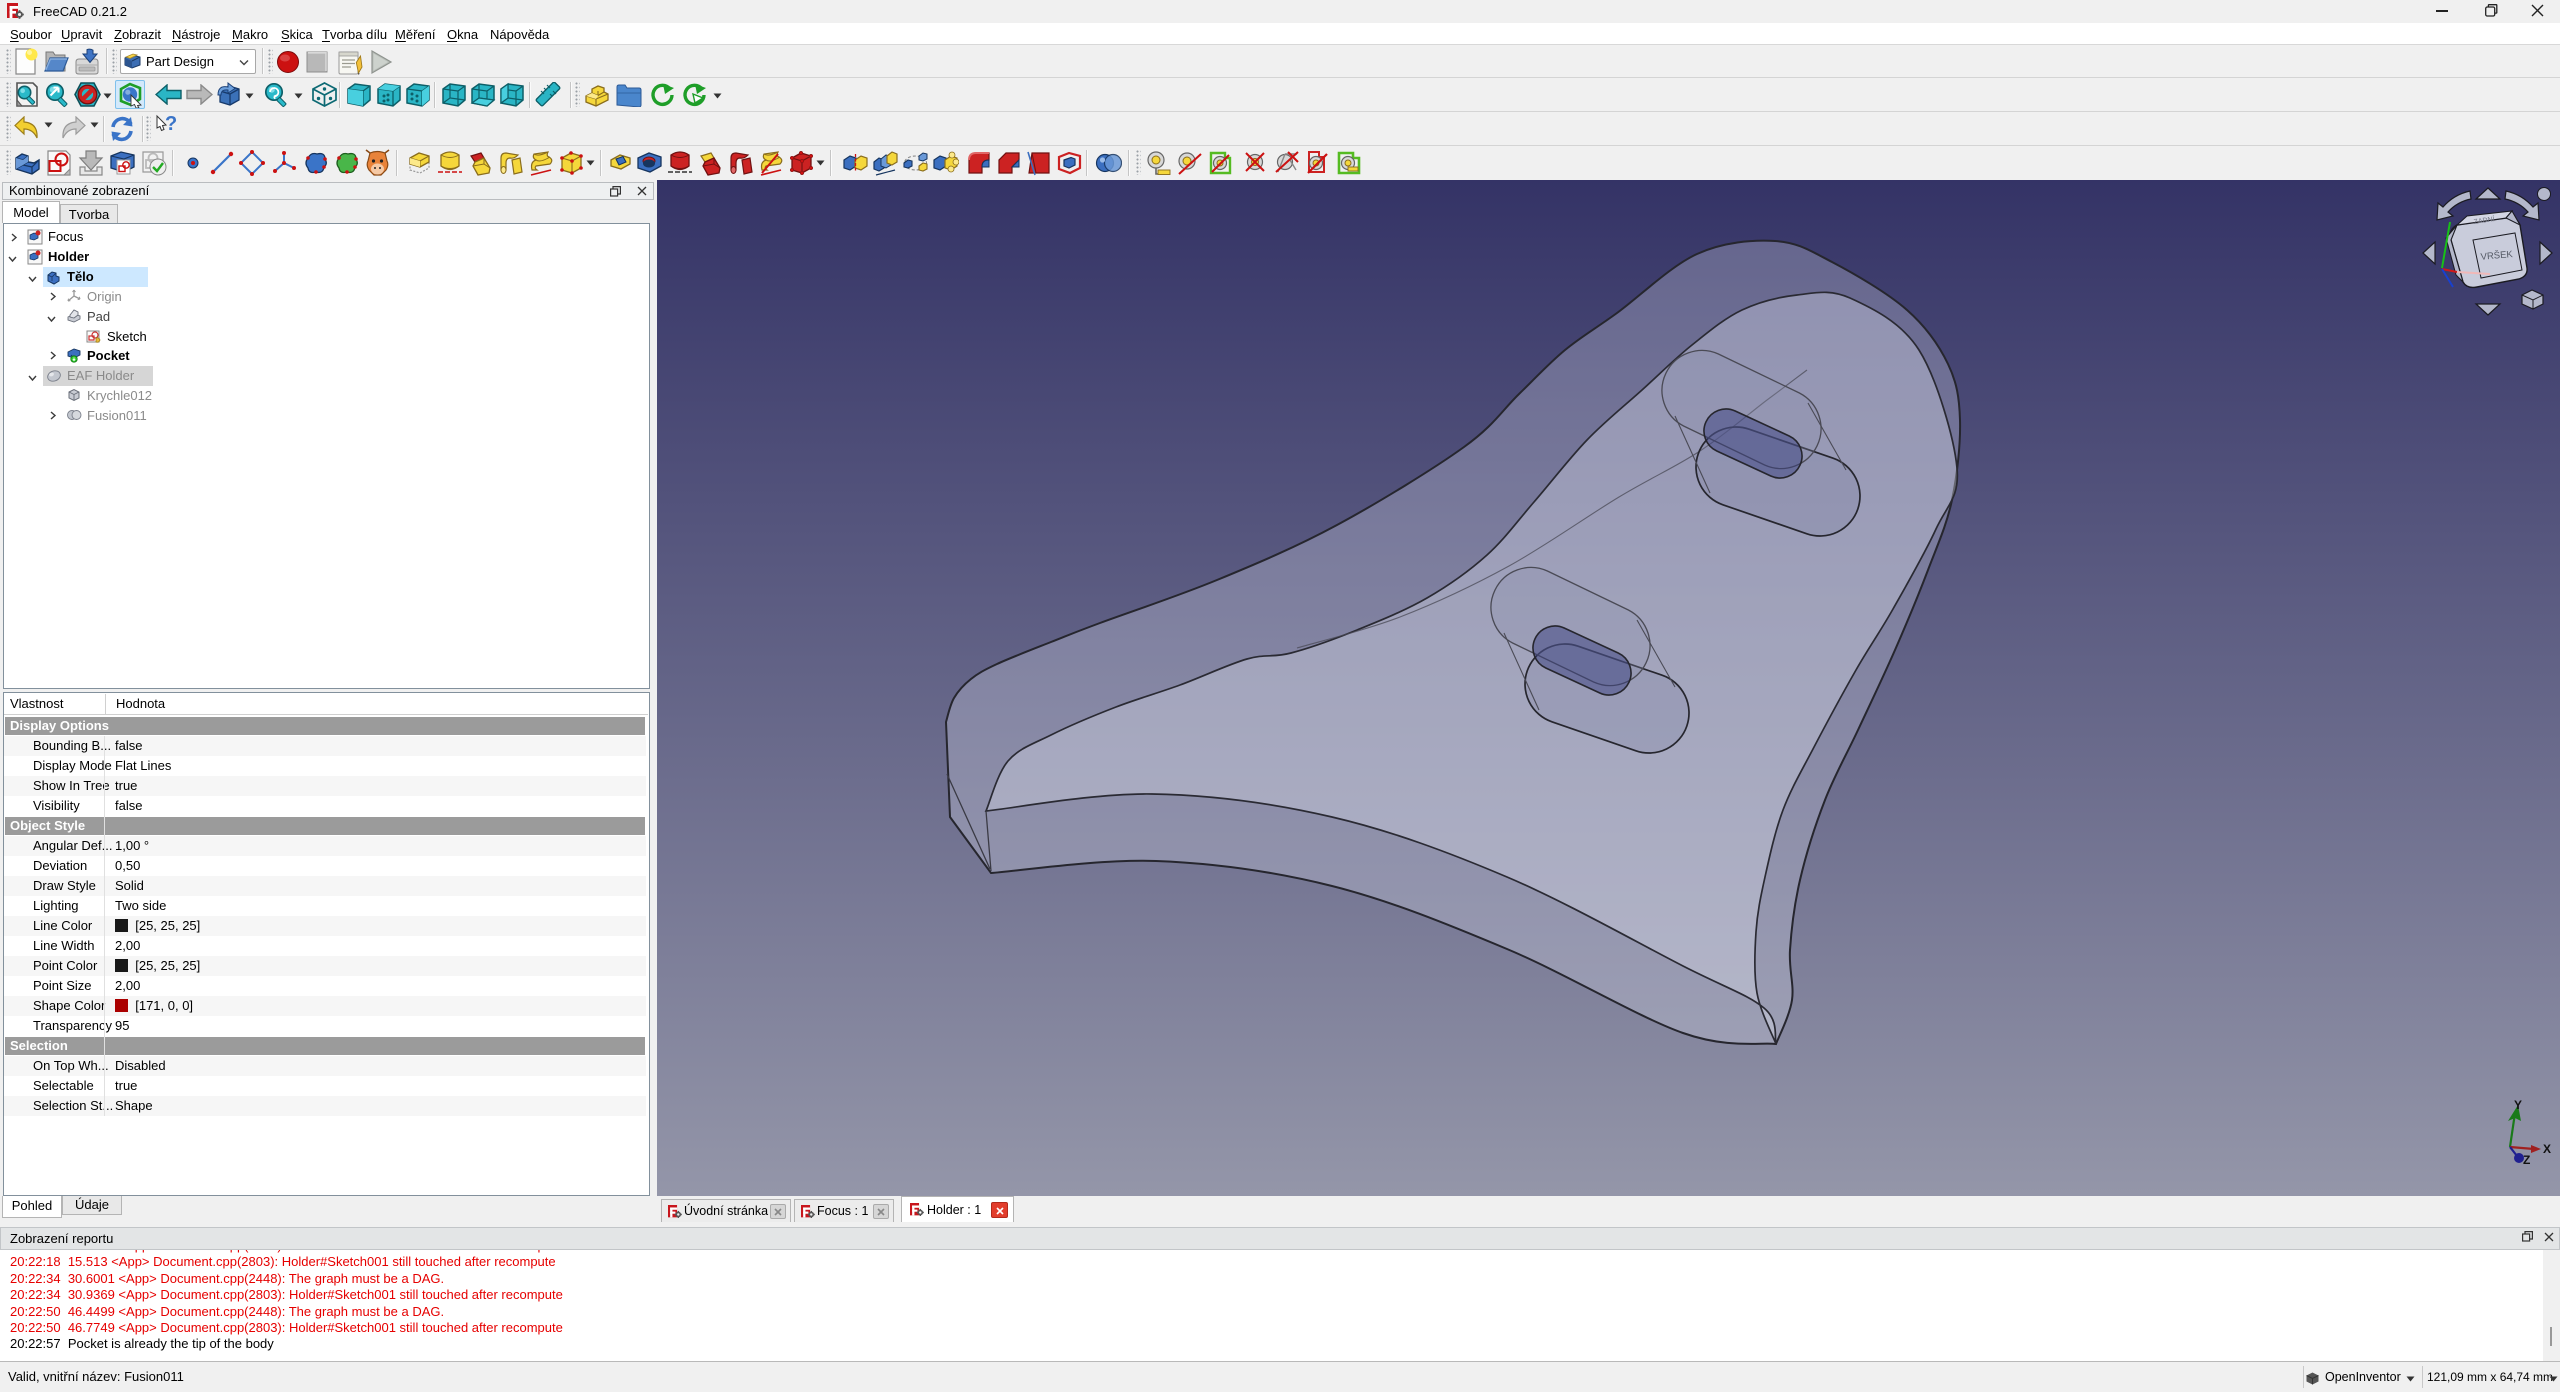 This screenshot has height=1392, width=2560. What do you see at coordinates (2518, 1105) in the screenshot?
I see `svg-text: Y` at bounding box center [2518, 1105].